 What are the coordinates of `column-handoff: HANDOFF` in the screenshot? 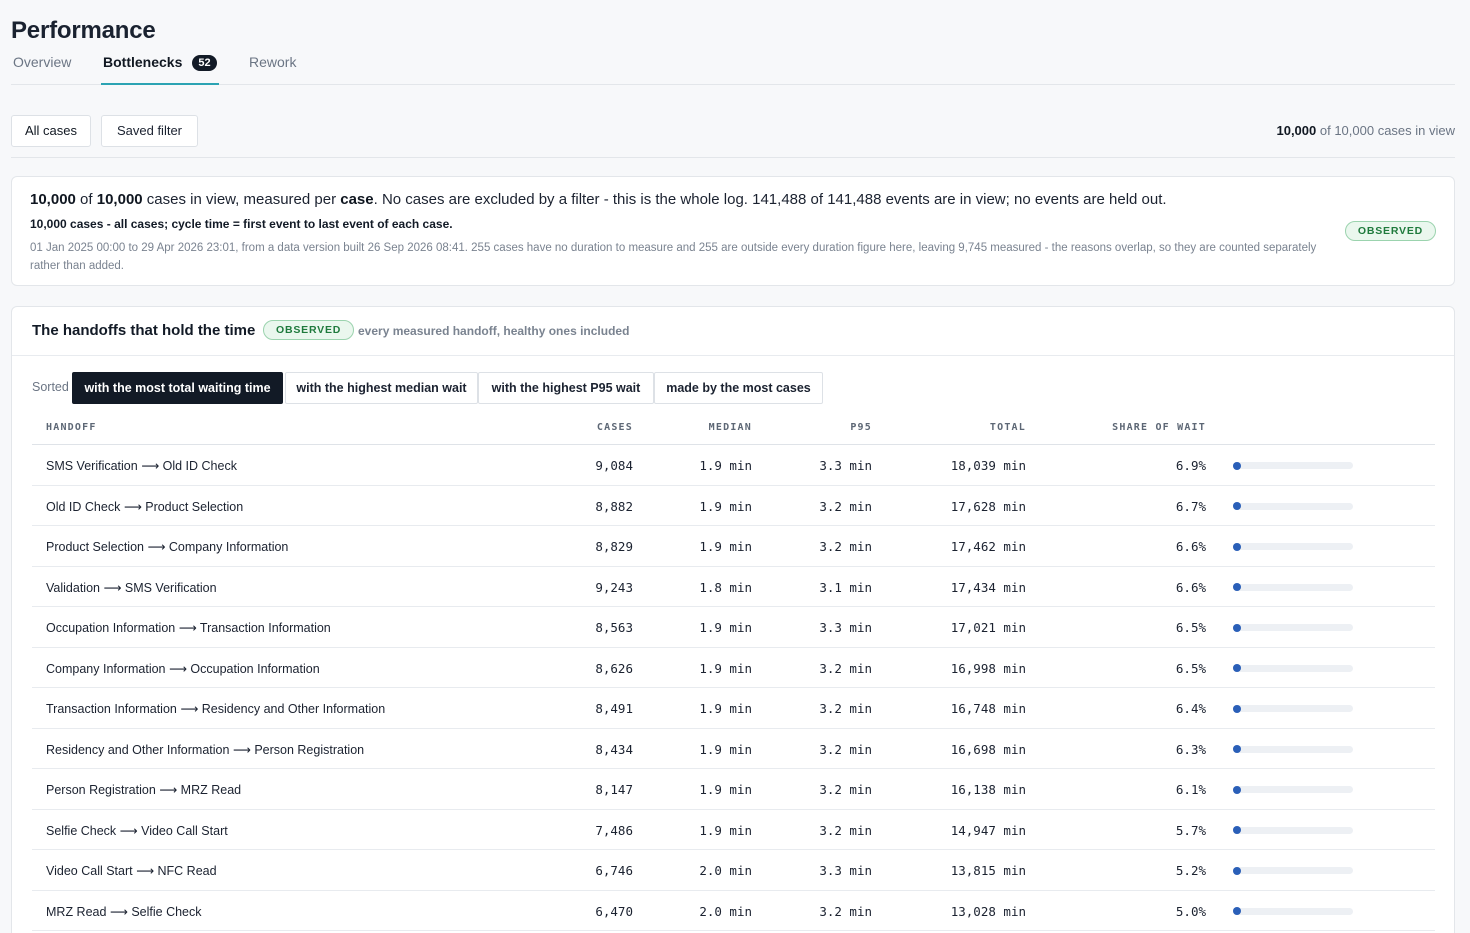 It's located at (71, 427).